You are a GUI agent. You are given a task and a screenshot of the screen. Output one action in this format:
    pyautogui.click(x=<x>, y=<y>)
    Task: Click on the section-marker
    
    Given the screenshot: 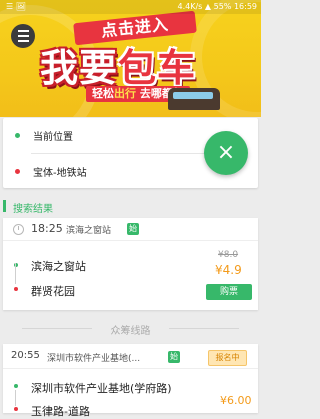 What is the action you would take?
    pyautogui.click(x=4, y=206)
    